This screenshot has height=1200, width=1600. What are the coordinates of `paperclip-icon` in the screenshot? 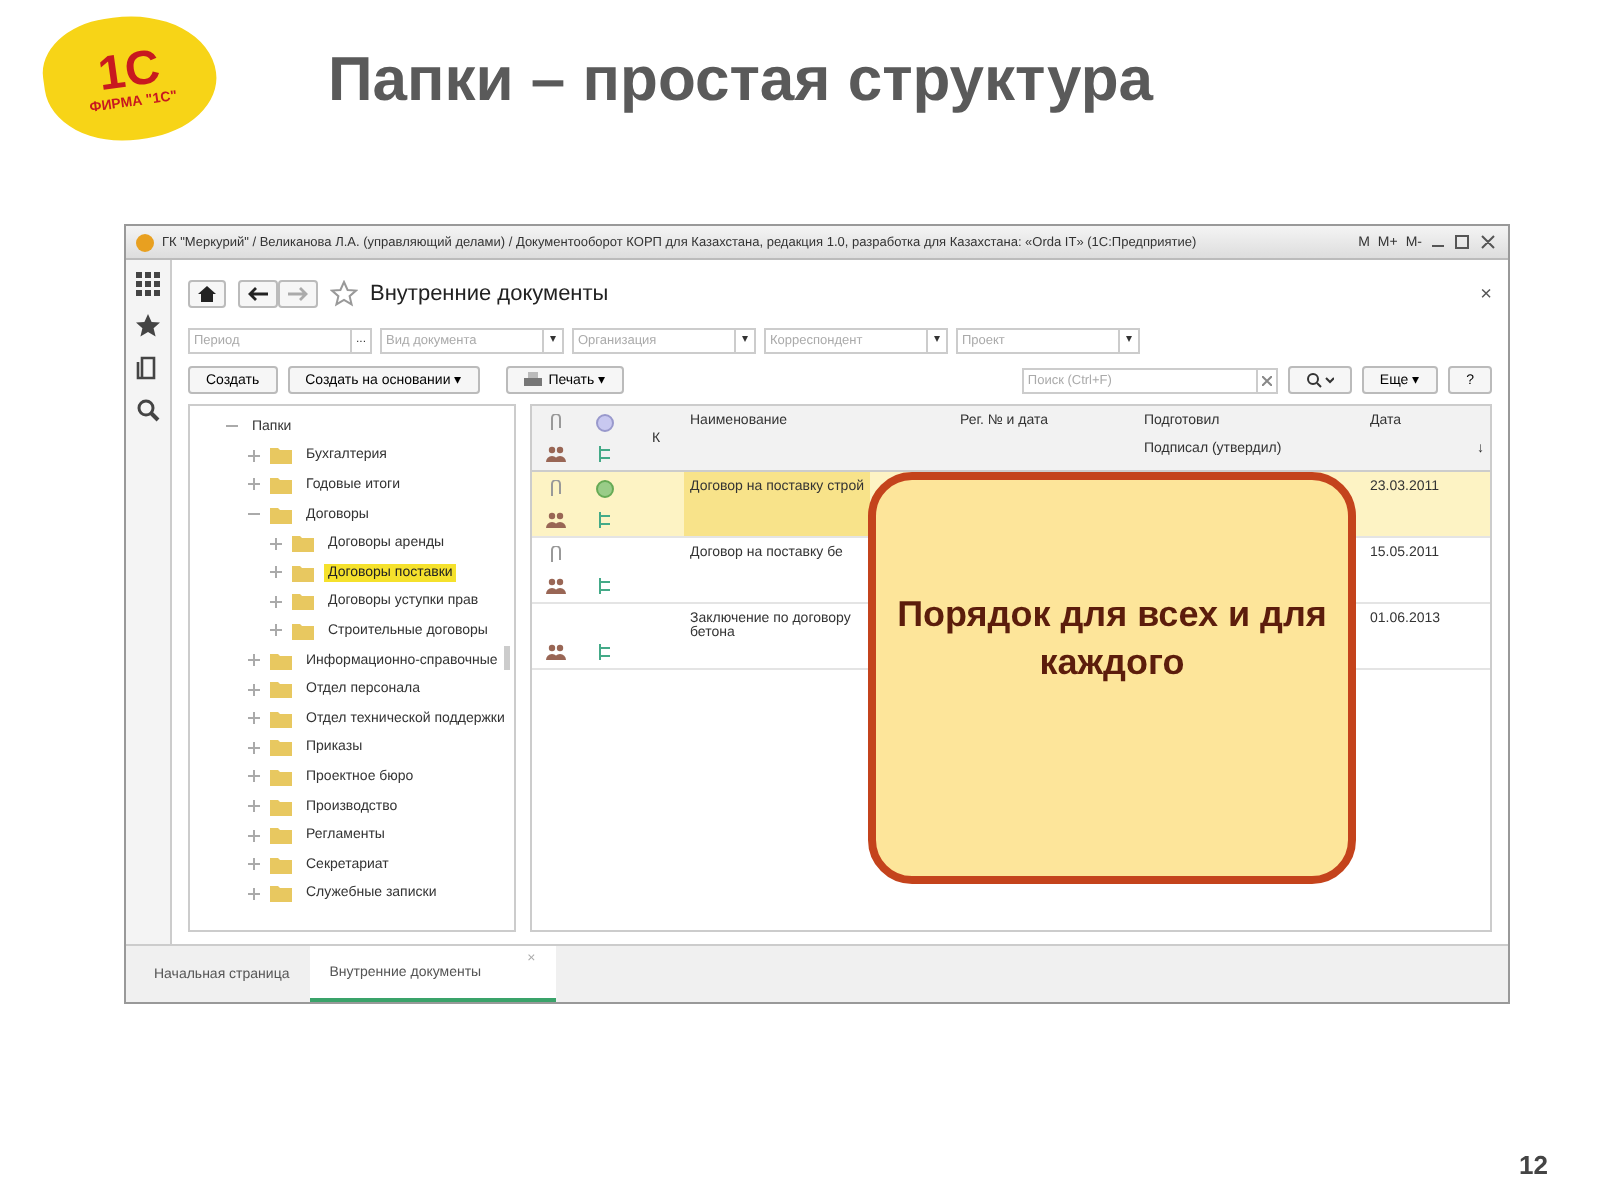 It's located at (556, 423).